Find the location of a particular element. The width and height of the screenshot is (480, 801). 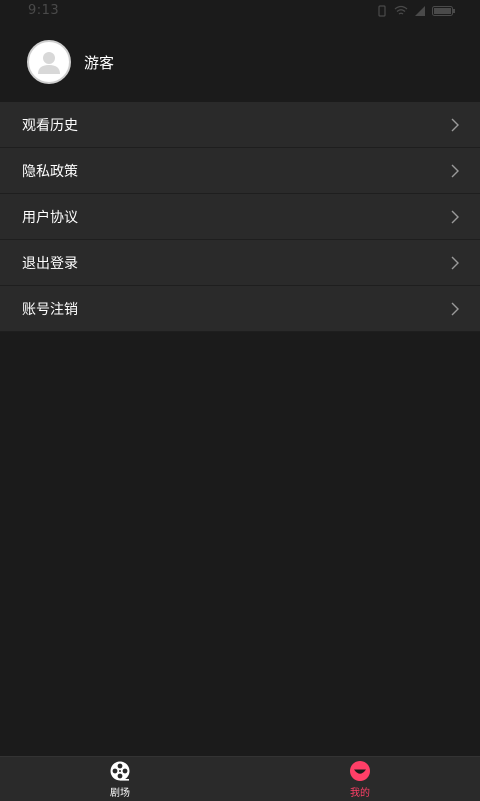

status-bar: 9:13 is located at coordinates (240, 12).